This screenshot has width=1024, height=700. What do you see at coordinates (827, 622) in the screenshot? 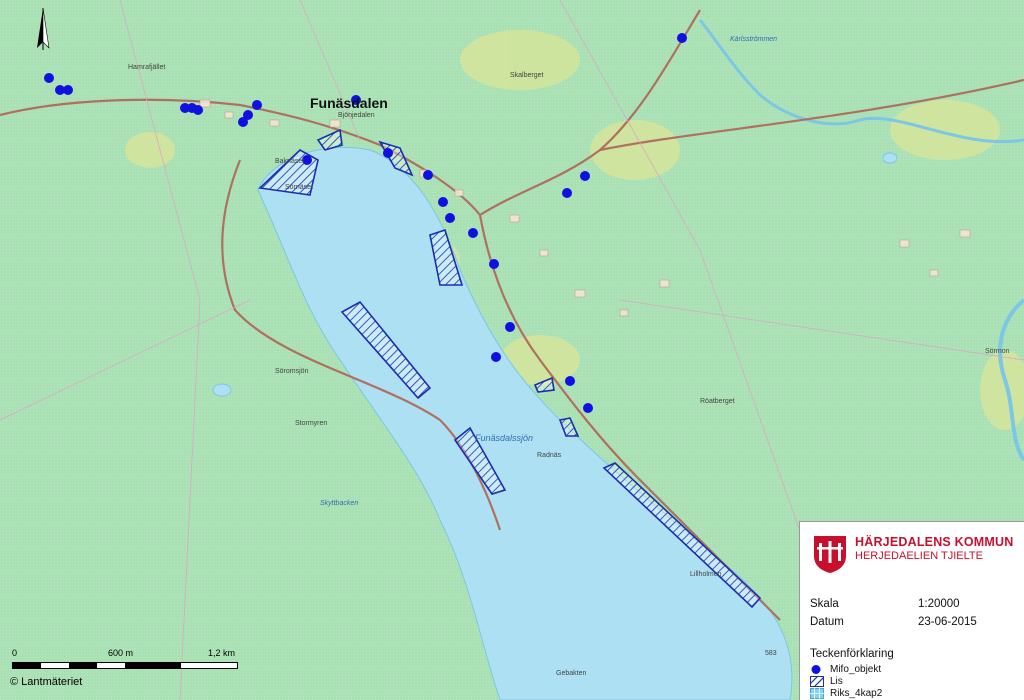
I see `date-label: Datum` at bounding box center [827, 622].